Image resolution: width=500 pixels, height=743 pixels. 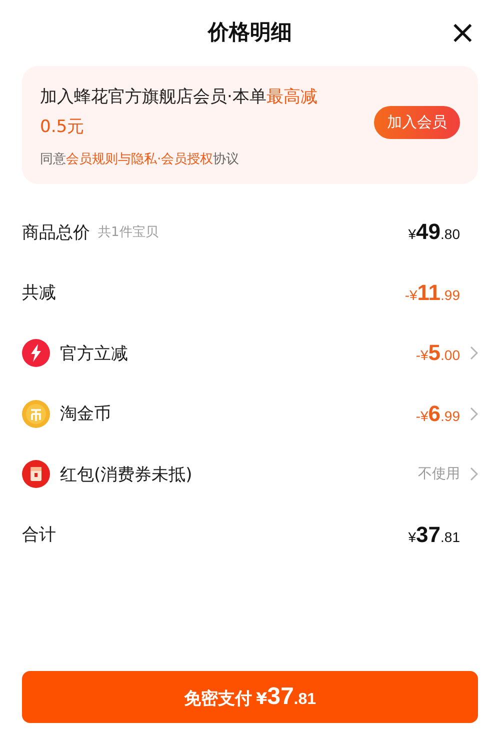 What do you see at coordinates (179, 112) in the screenshot?
I see `membership-offer: 加入蜂花官方旗舰店会员·本单最高减0.5元` at bounding box center [179, 112].